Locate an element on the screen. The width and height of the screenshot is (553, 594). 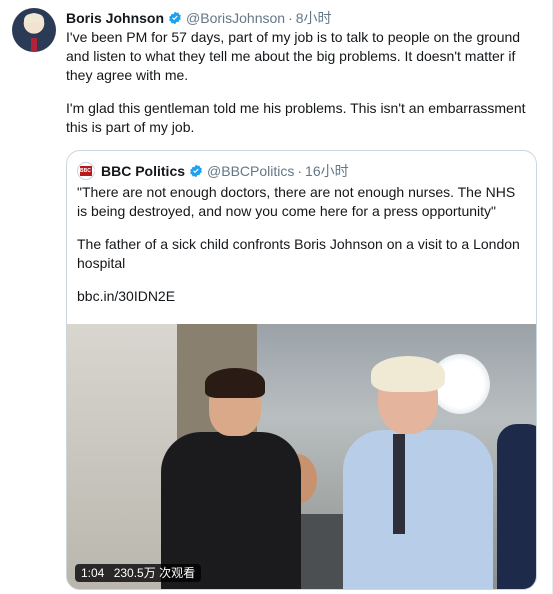
video-duration: 1:04 is located at coordinates (93, 573).